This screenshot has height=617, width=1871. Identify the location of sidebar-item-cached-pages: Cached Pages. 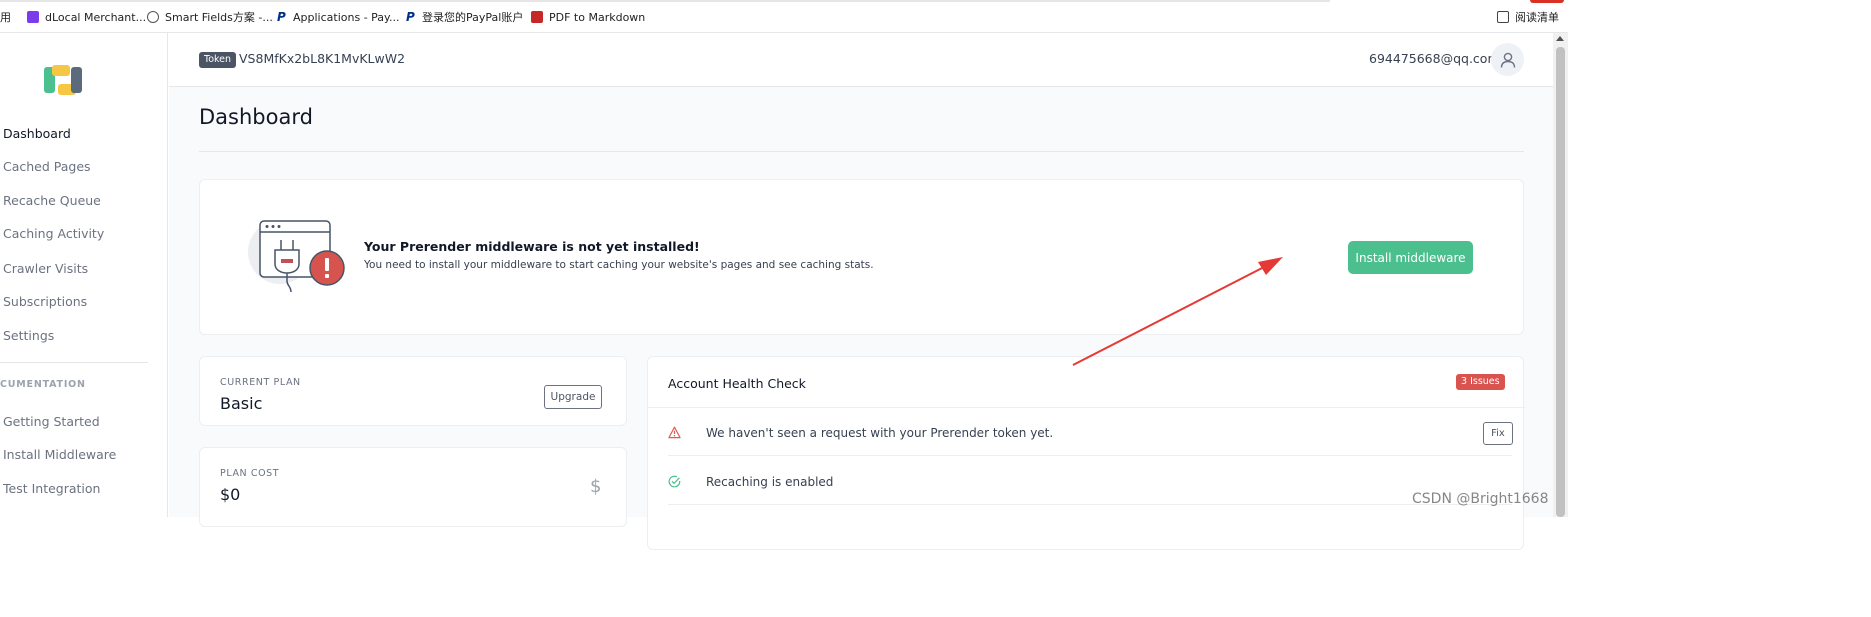
(47, 166).